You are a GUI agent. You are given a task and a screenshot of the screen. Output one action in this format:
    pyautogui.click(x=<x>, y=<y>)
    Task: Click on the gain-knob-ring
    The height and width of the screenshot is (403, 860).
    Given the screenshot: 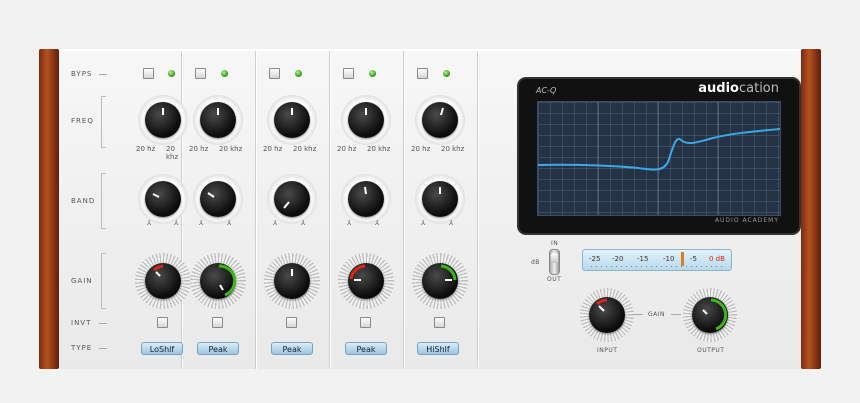 What is the action you would take?
    pyautogui.click(x=366, y=281)
    